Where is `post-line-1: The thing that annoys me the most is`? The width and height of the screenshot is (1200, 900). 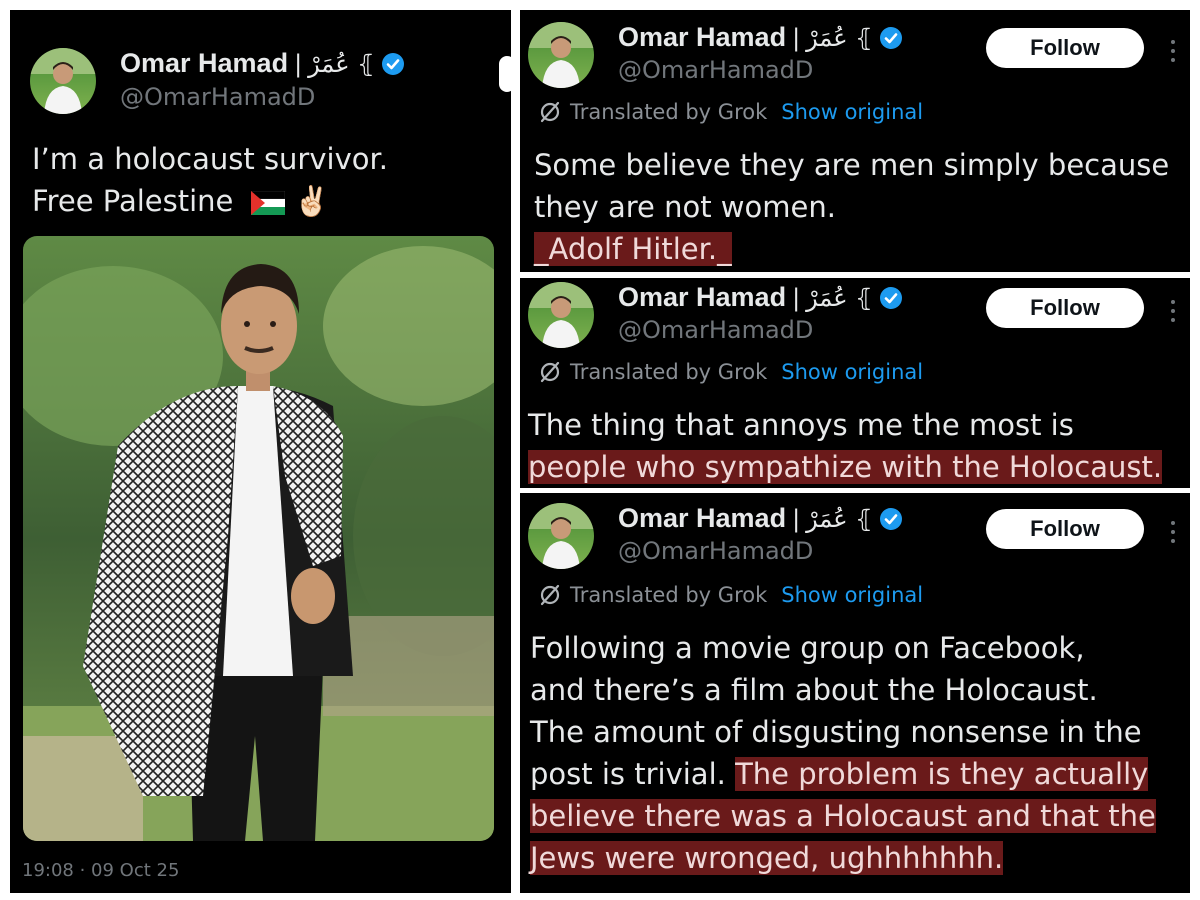
post-line-1: The thing that annoys me the most is is located at coordinates (801, 425).